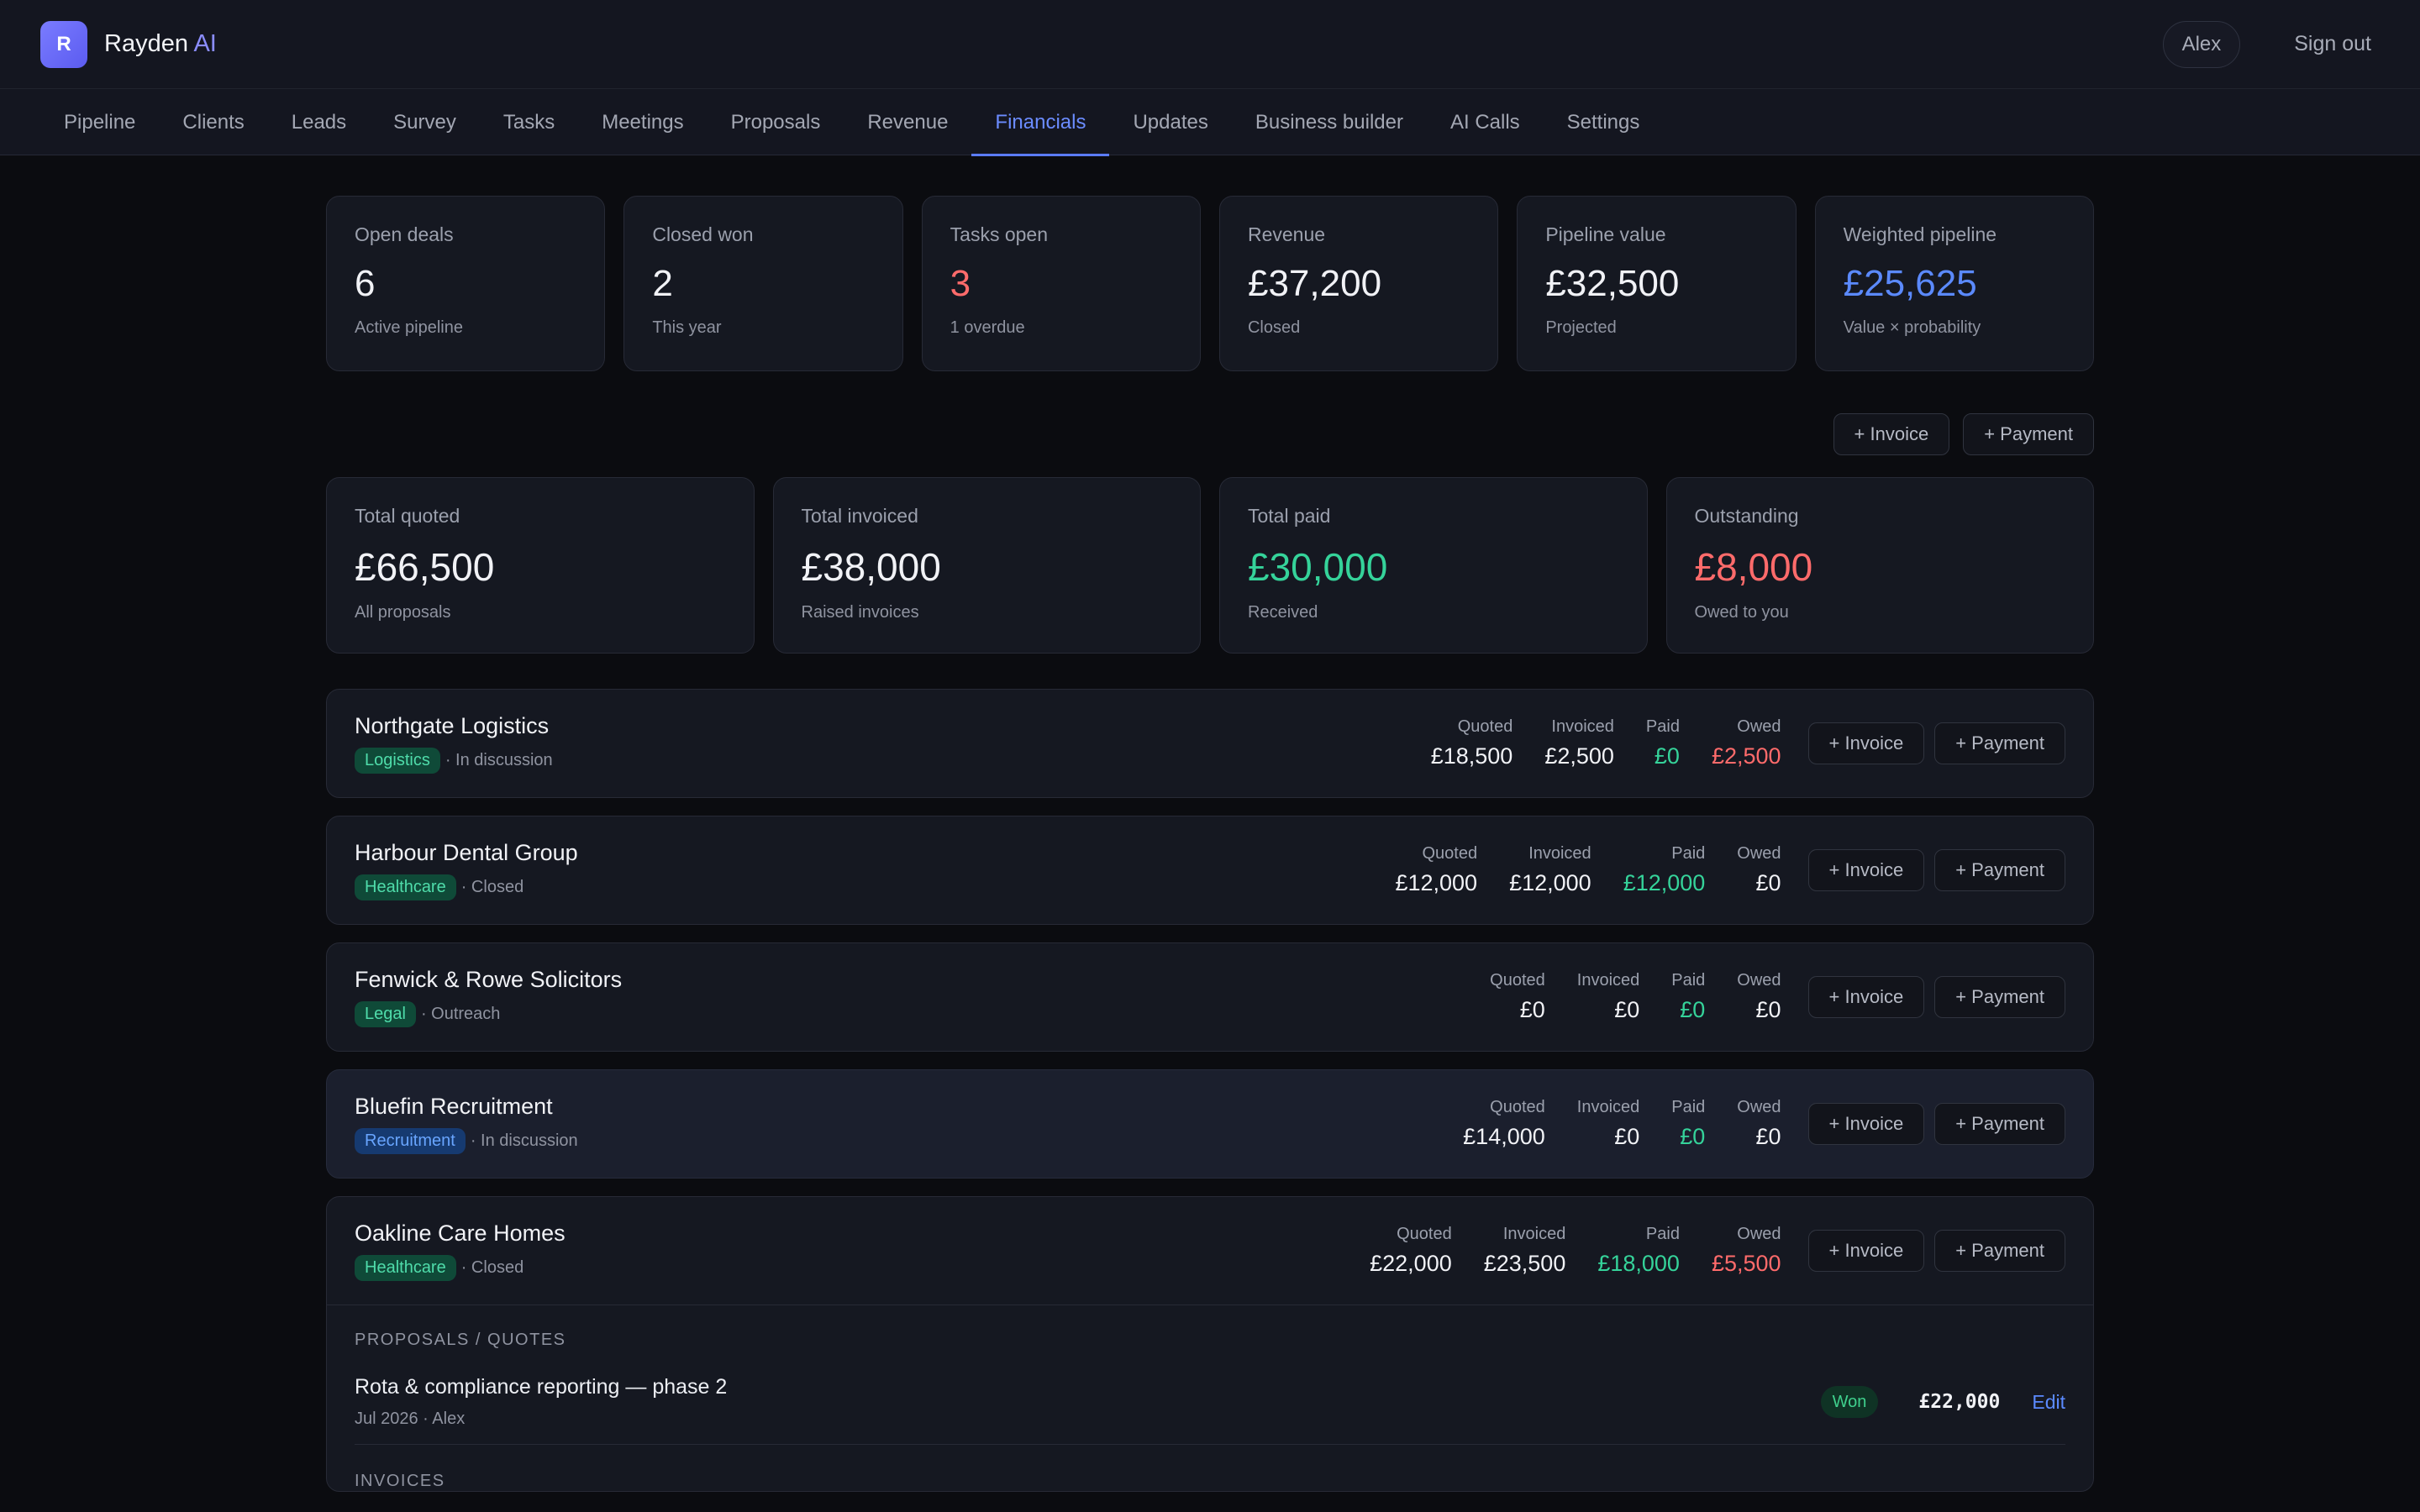 The height and width of the screenshot is (1512, 2420). What do you see at coordinates (763, 283) in the screenshot?
I see `kpi-closed-won: Closed won 2 This year` at bounding box center [763, 283].